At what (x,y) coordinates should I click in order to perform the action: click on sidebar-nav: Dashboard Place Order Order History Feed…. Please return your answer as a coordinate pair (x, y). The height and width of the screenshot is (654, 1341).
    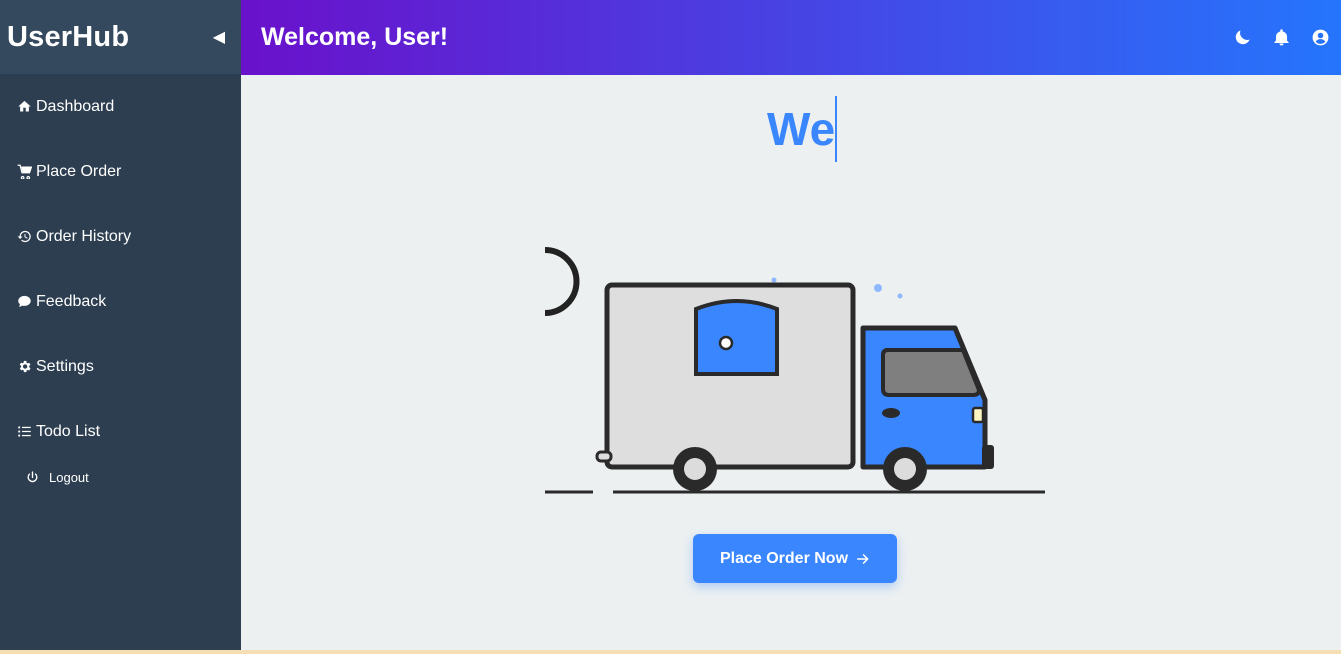
    Looking at the image, I should click on (120, 269).